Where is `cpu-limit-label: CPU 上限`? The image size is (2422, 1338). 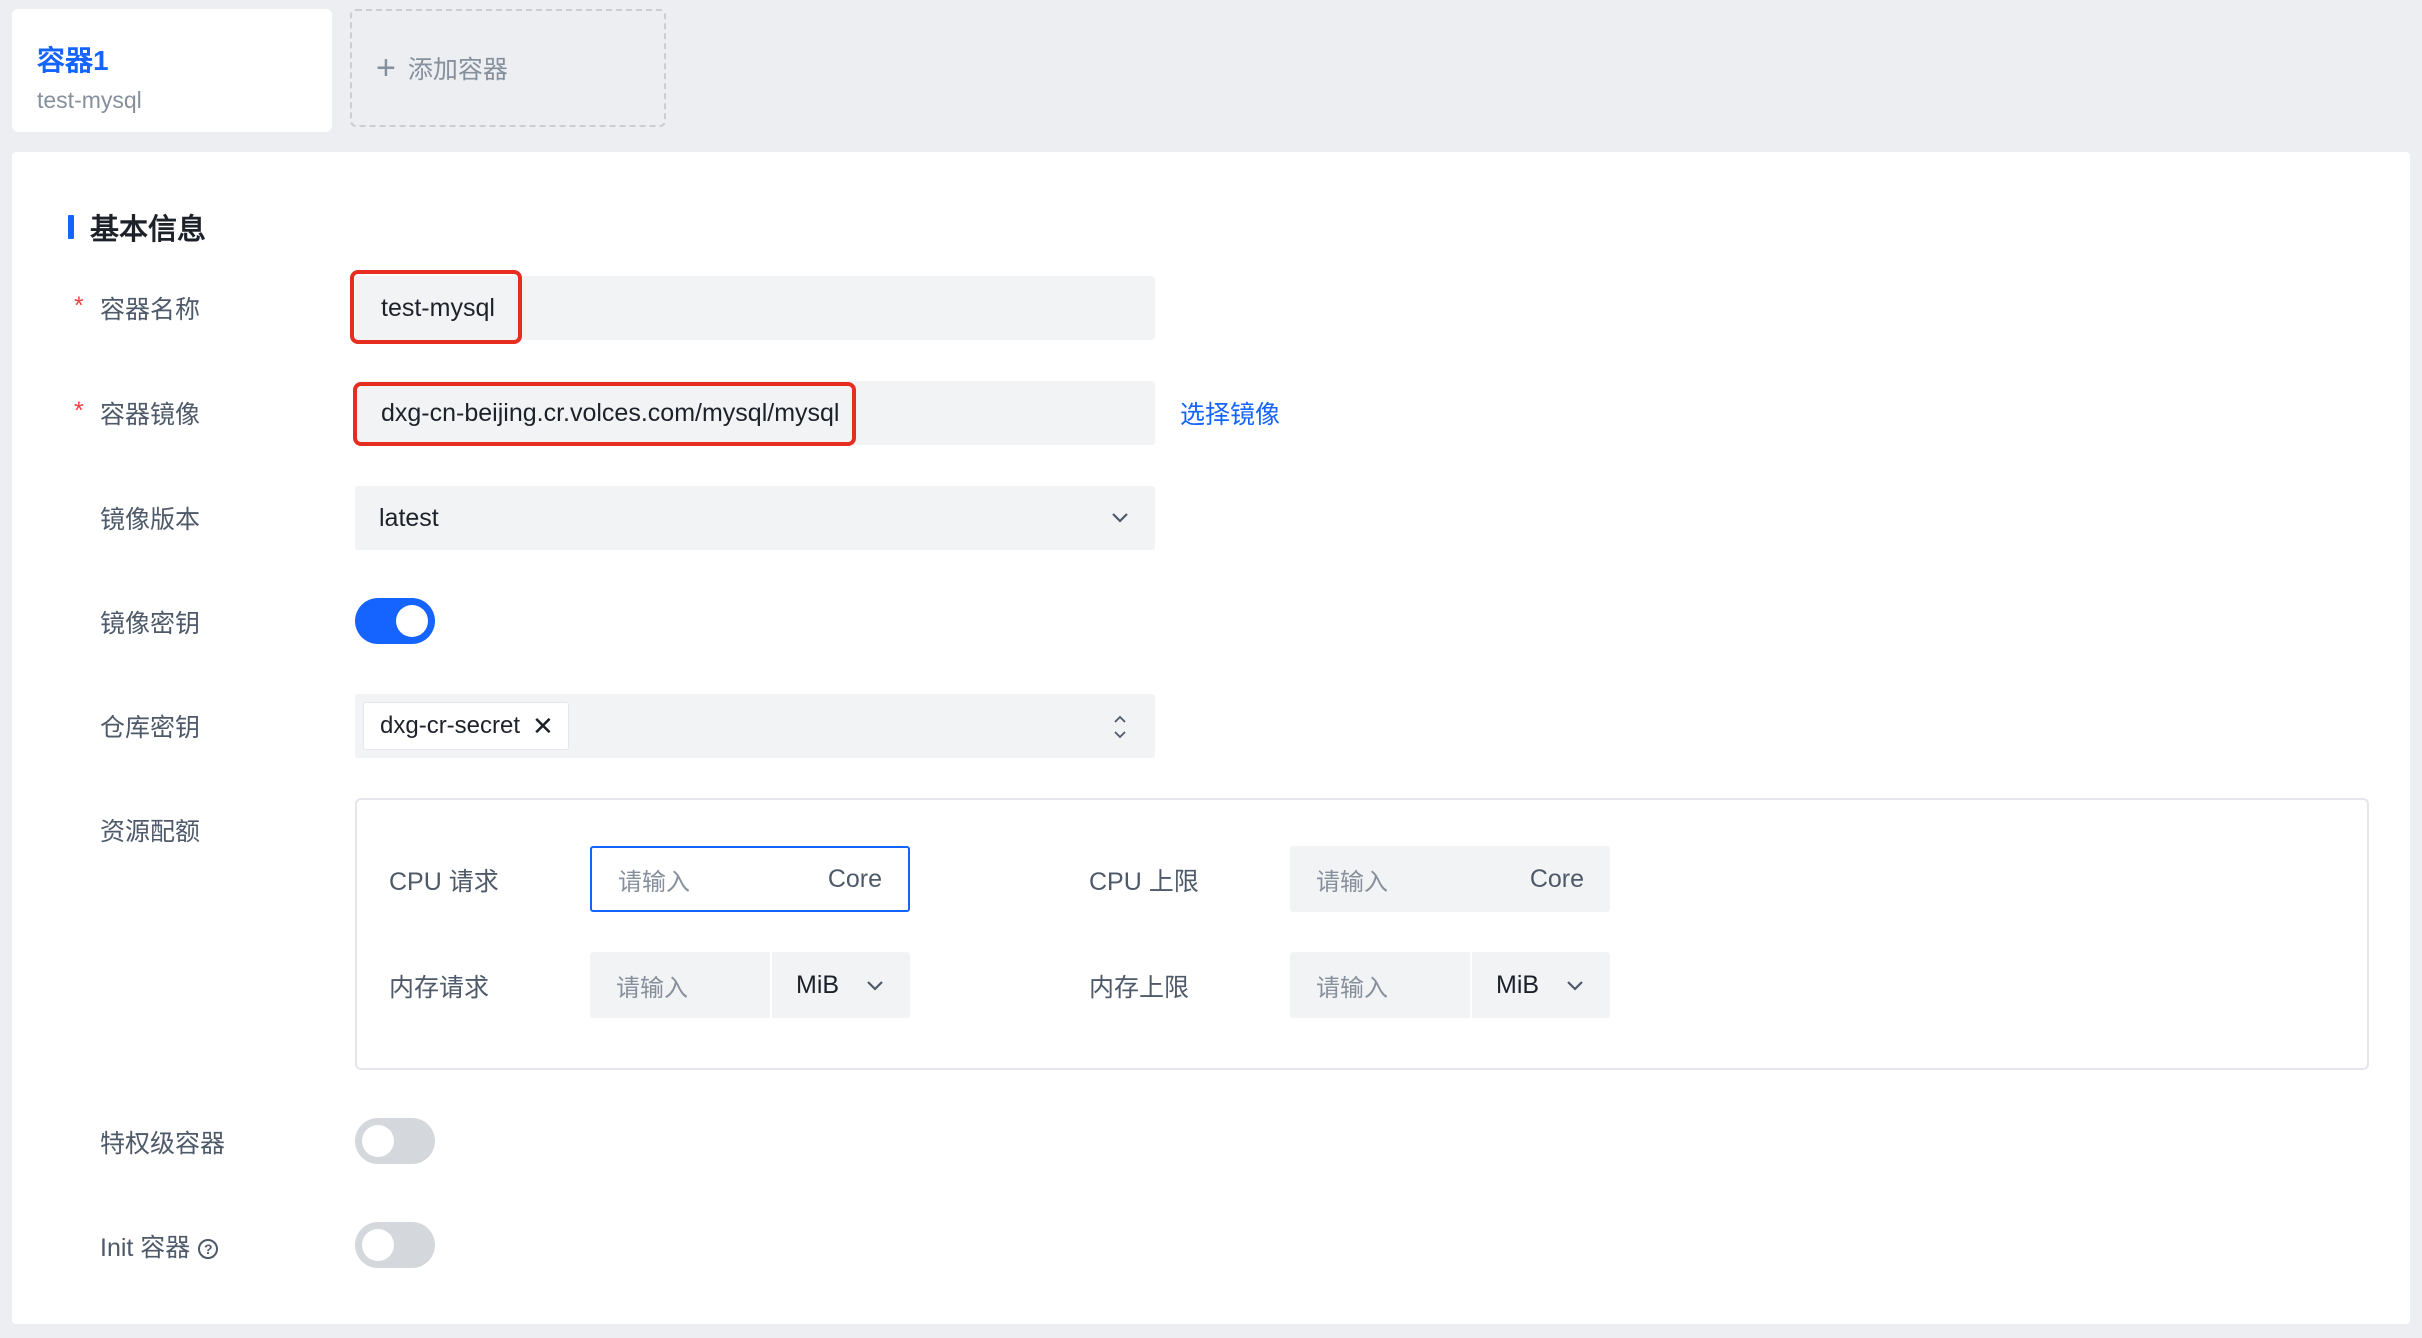
cpu-limit-label: CPU 上限 is located at coordinates (1144, 882).